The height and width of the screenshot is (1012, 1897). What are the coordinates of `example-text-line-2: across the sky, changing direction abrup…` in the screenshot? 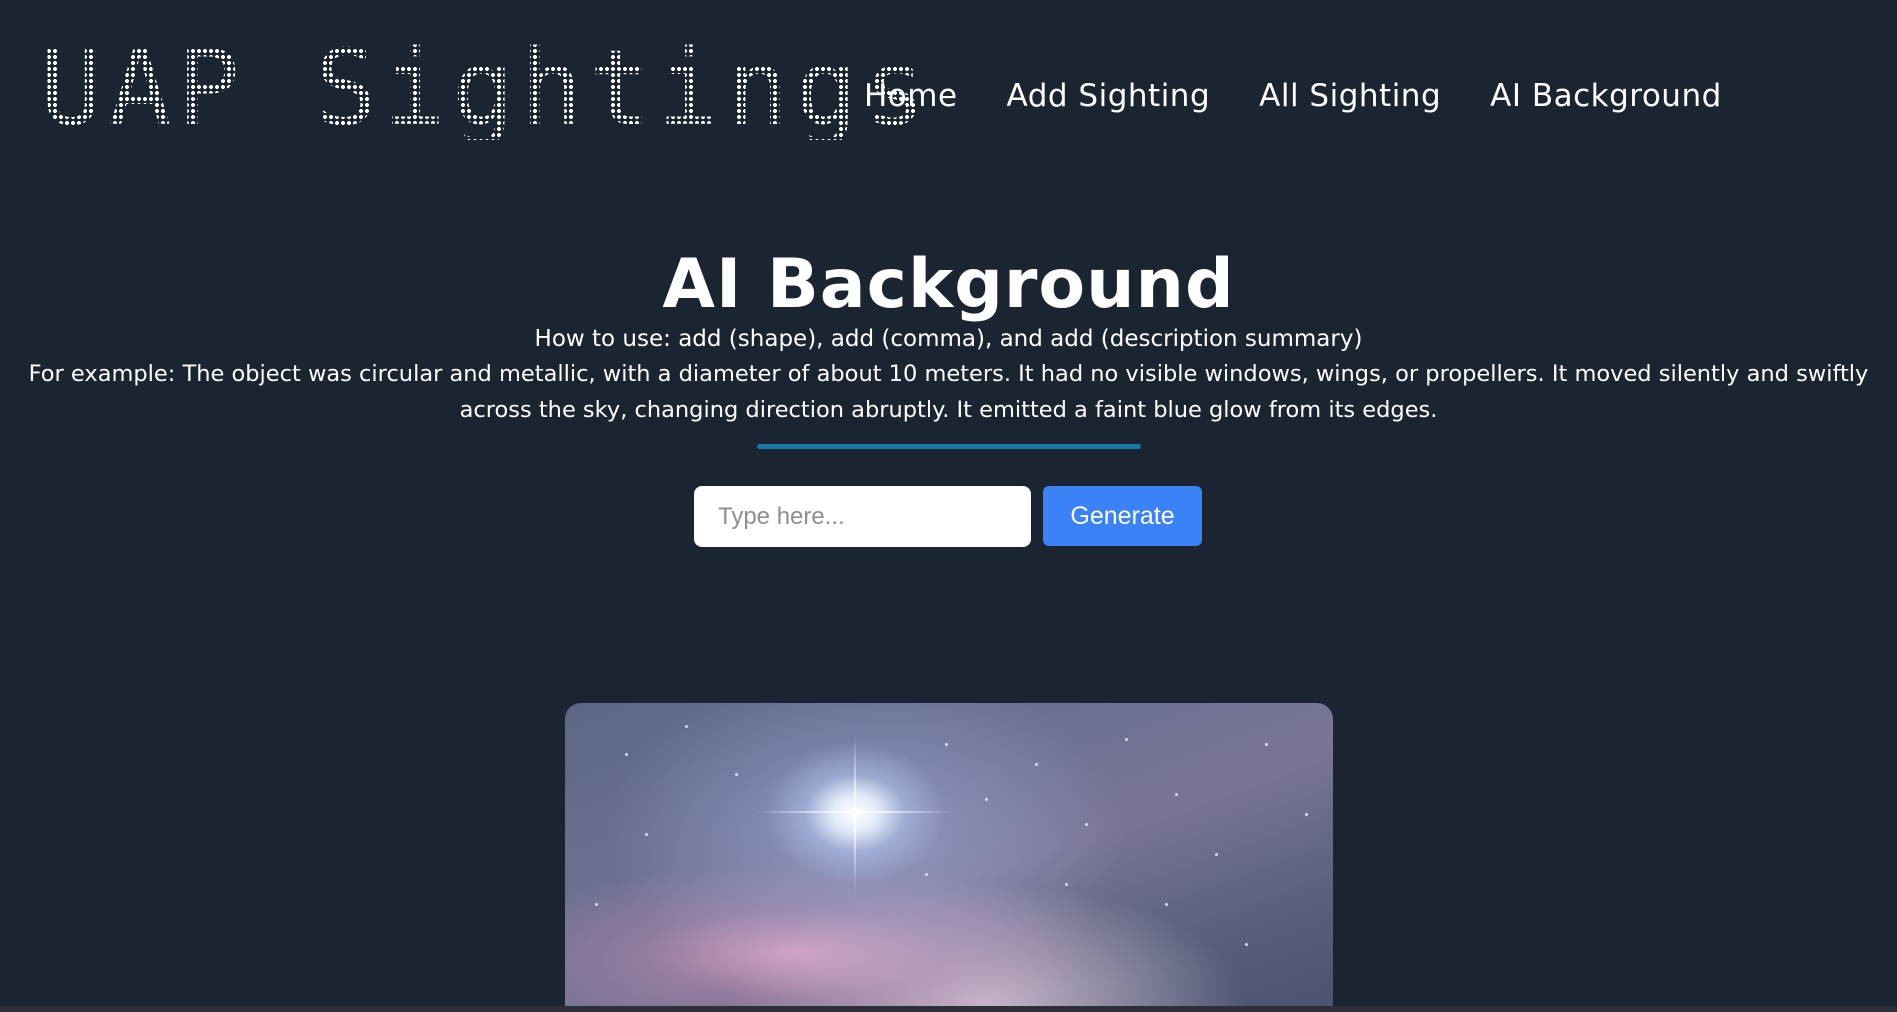 It's located at (948, 410).